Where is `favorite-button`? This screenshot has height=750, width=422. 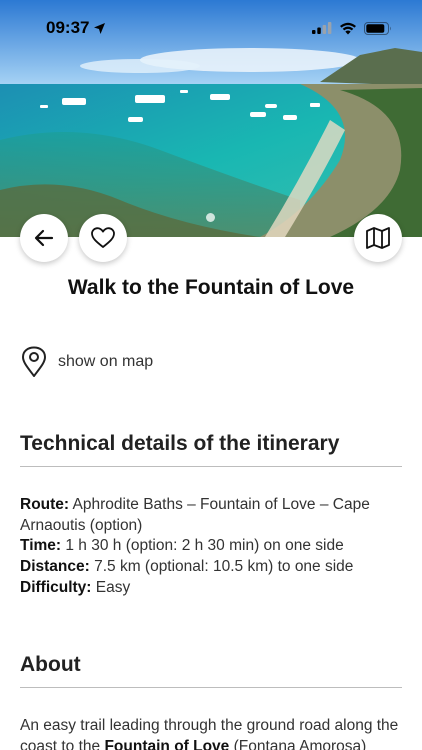
favorite-button is located at coordinates (103, 238).